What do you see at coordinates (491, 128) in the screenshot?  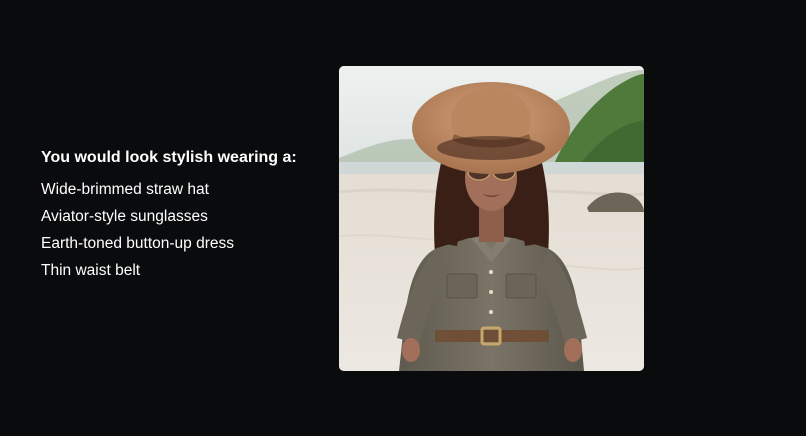 I see `straw-hat` at bounding box center [491, 128].